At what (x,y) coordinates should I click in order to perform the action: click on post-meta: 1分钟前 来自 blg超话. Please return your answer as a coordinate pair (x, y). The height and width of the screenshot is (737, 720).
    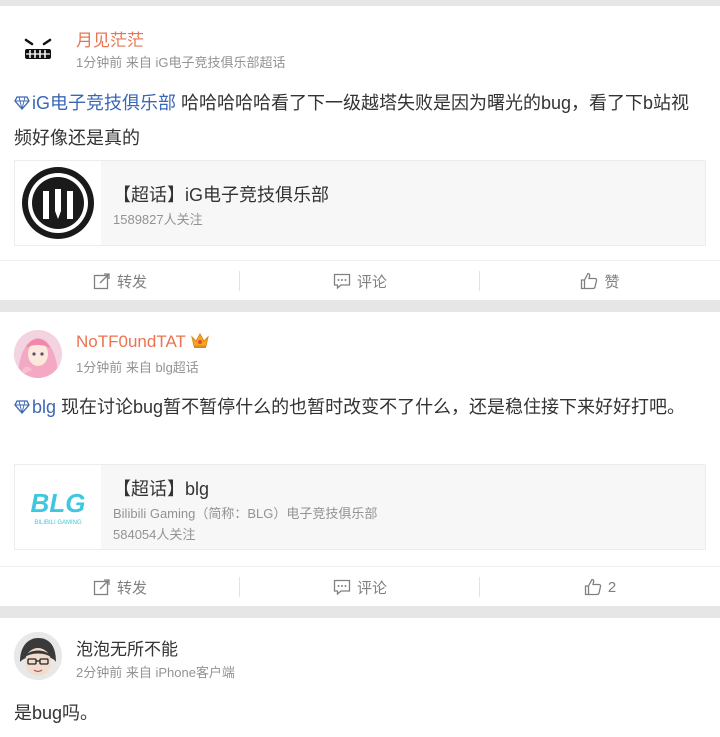
    Looking at the image, I should click on (137, 367).